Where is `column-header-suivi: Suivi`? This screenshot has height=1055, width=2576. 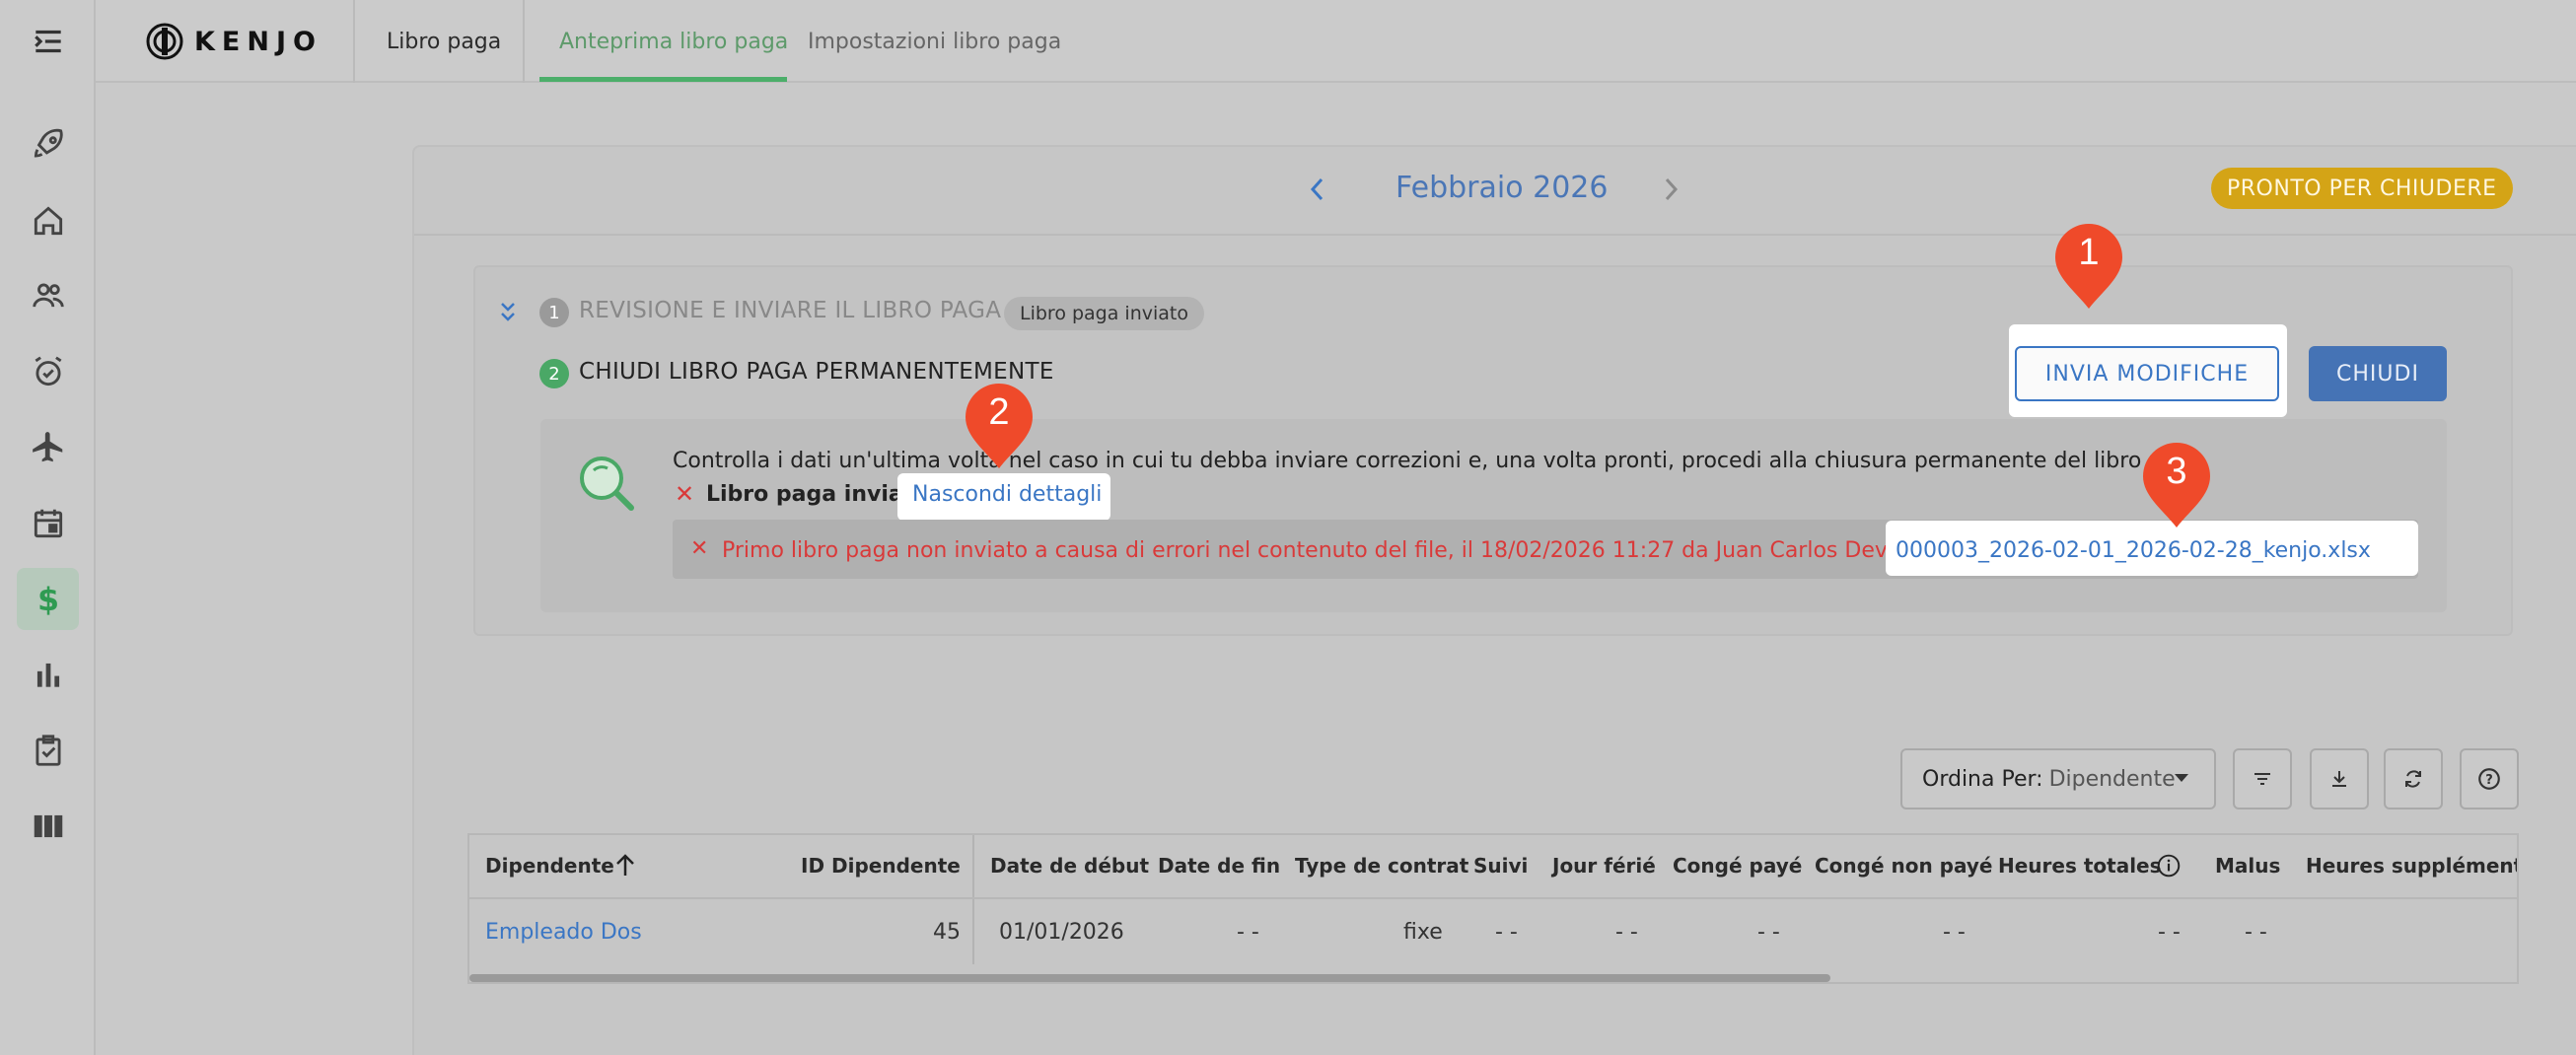 column-header-suivi: Suivi is located at coordinates (1500, 866).